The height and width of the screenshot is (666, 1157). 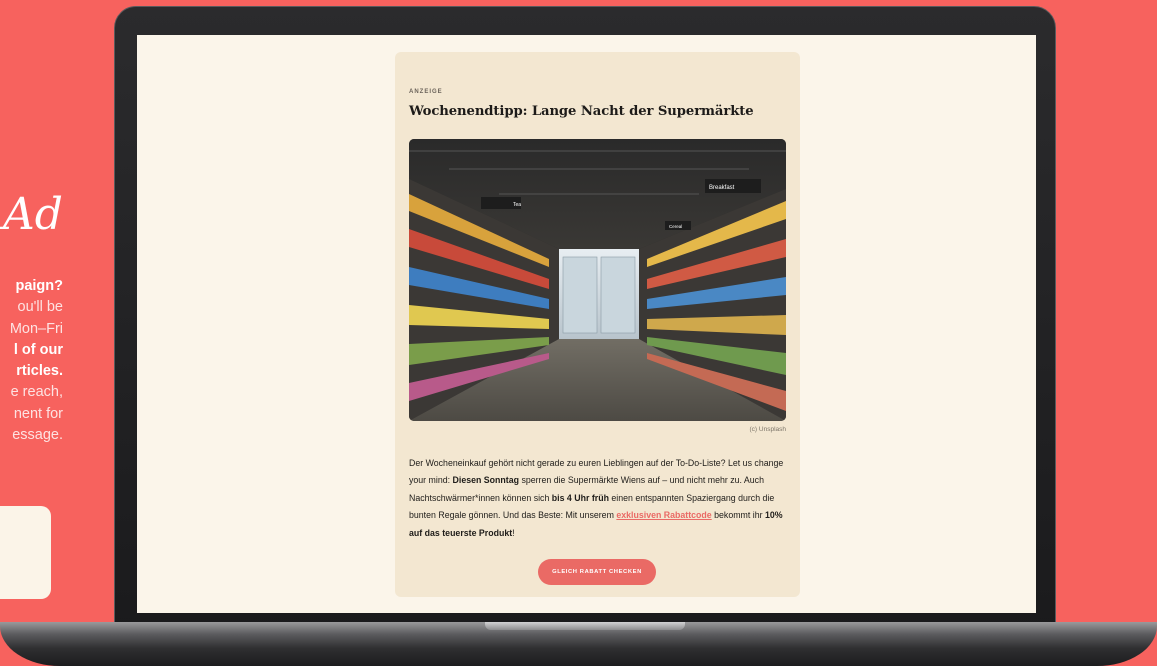 I want to click on store-sign-tea: Tea, so click(x=517, y=205).